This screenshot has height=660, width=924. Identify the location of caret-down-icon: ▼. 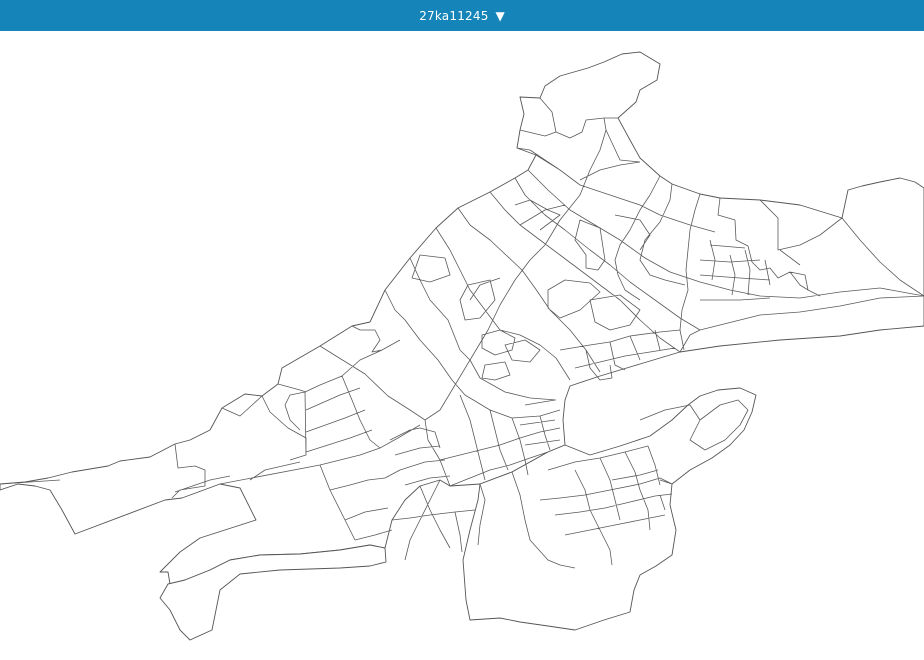
(500, 15).